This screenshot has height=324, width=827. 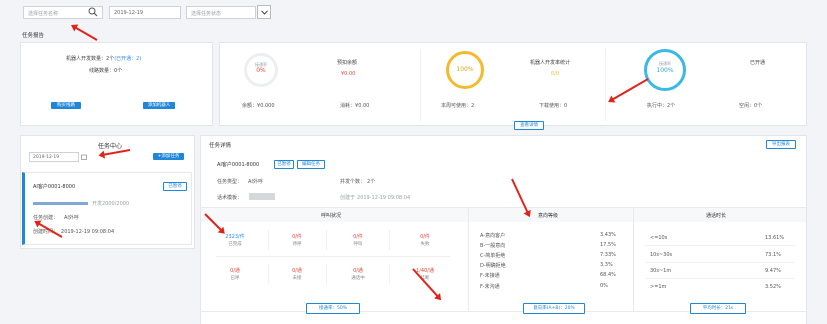 What do you see at coordinates (718, 308) in the screenshot?
I see `avg-duration-button: 平均时长：21s` at bounding box center [718, 308].